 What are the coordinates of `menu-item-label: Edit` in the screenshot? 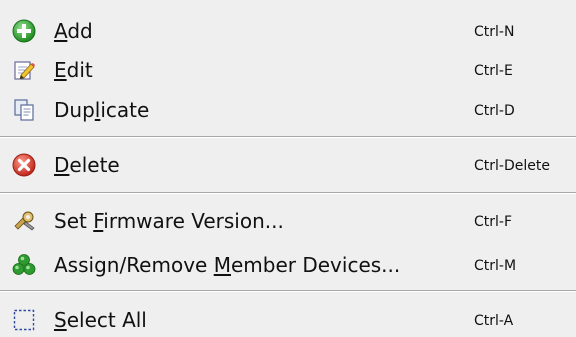 It's located at (73, 70).